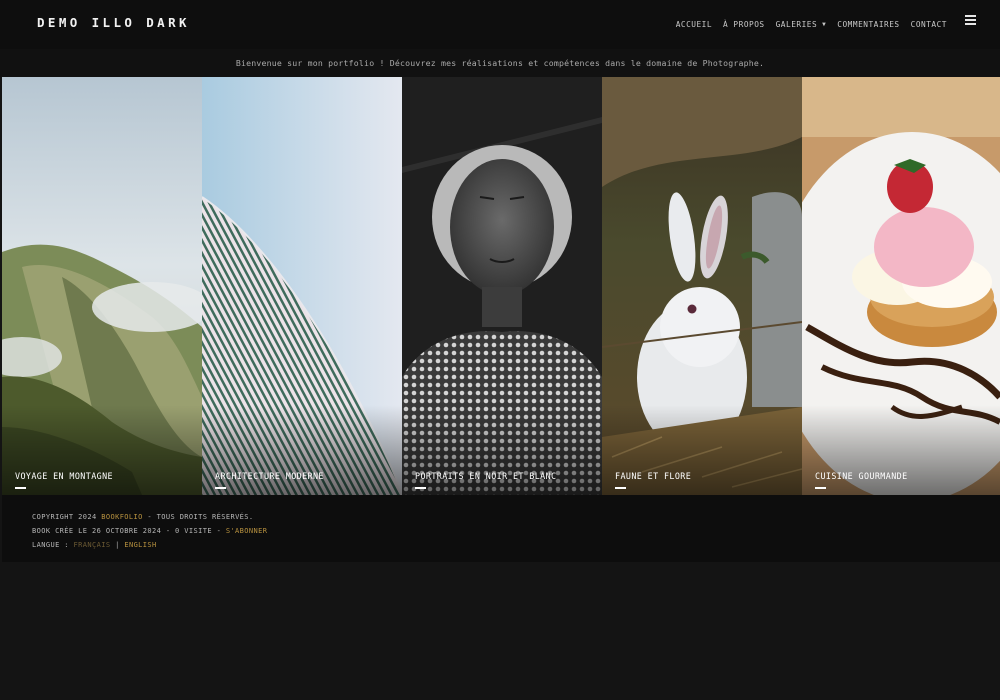  What do you see at coordinates (861, 476) in the screenshot?
I see `gallery-caption: CUISINE GOURMANDE` at bounding box center [861, 476].